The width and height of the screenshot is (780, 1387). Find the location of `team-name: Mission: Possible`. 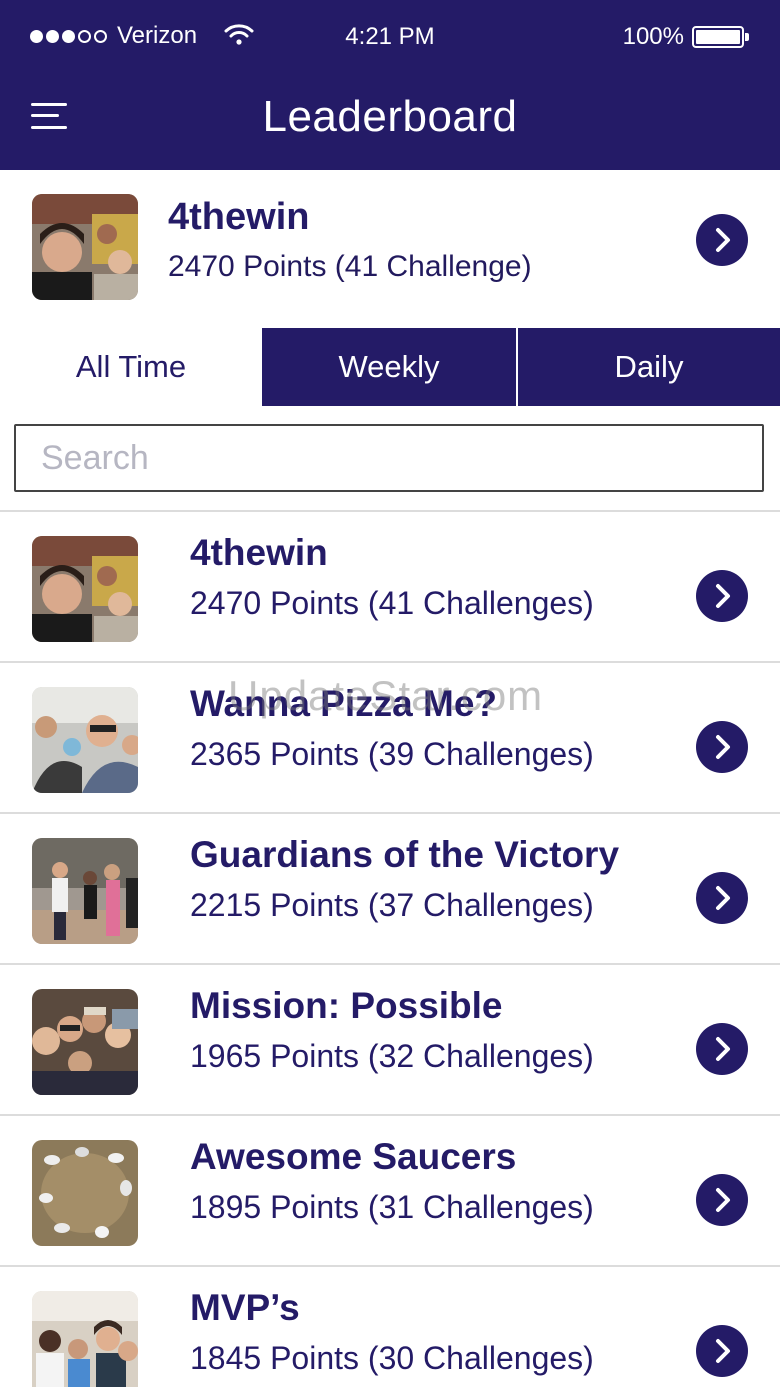

team-name: Mission: Possible is located at coordinates (346, 1005).